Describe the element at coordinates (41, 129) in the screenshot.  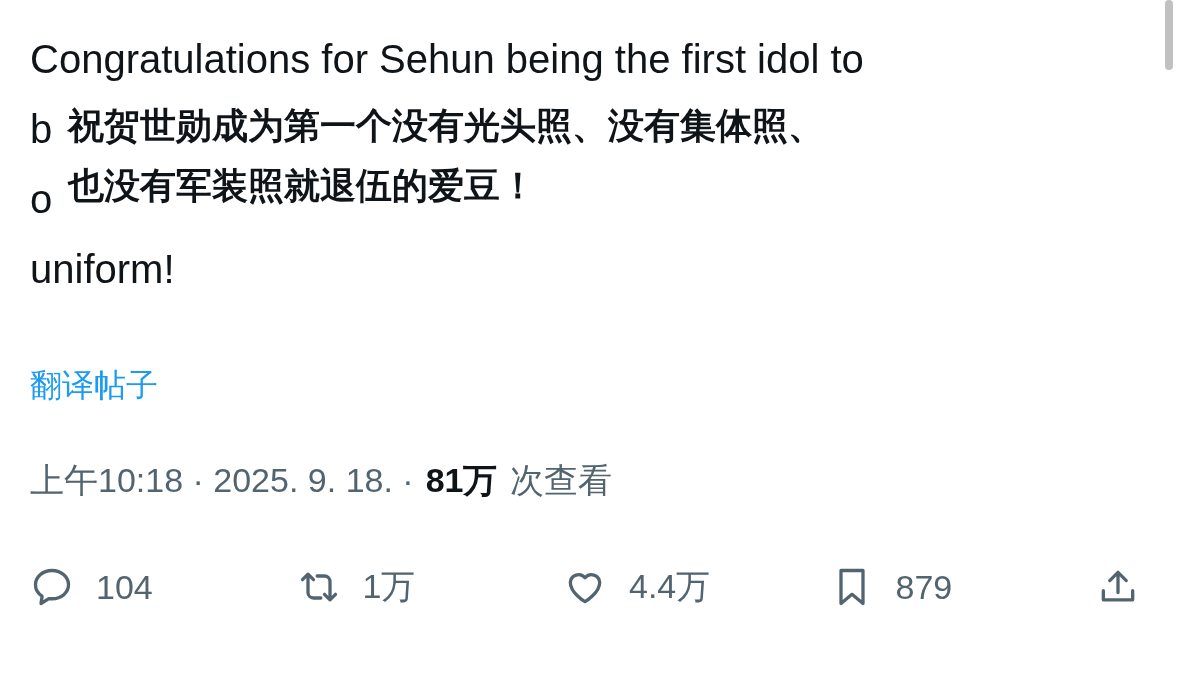
I see `post-text-line: b` at that location.